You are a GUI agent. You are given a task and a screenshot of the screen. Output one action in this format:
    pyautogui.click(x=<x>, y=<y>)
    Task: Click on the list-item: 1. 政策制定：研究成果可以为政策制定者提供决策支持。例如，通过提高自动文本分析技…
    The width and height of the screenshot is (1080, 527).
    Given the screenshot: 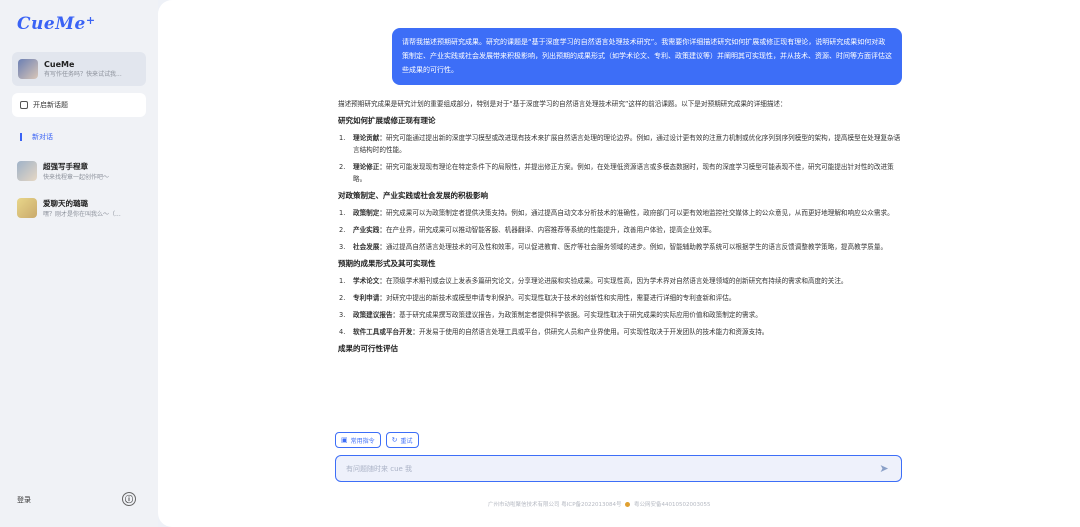 What is the action you would take?
    pyautogui.click(x=616, y=213)
    